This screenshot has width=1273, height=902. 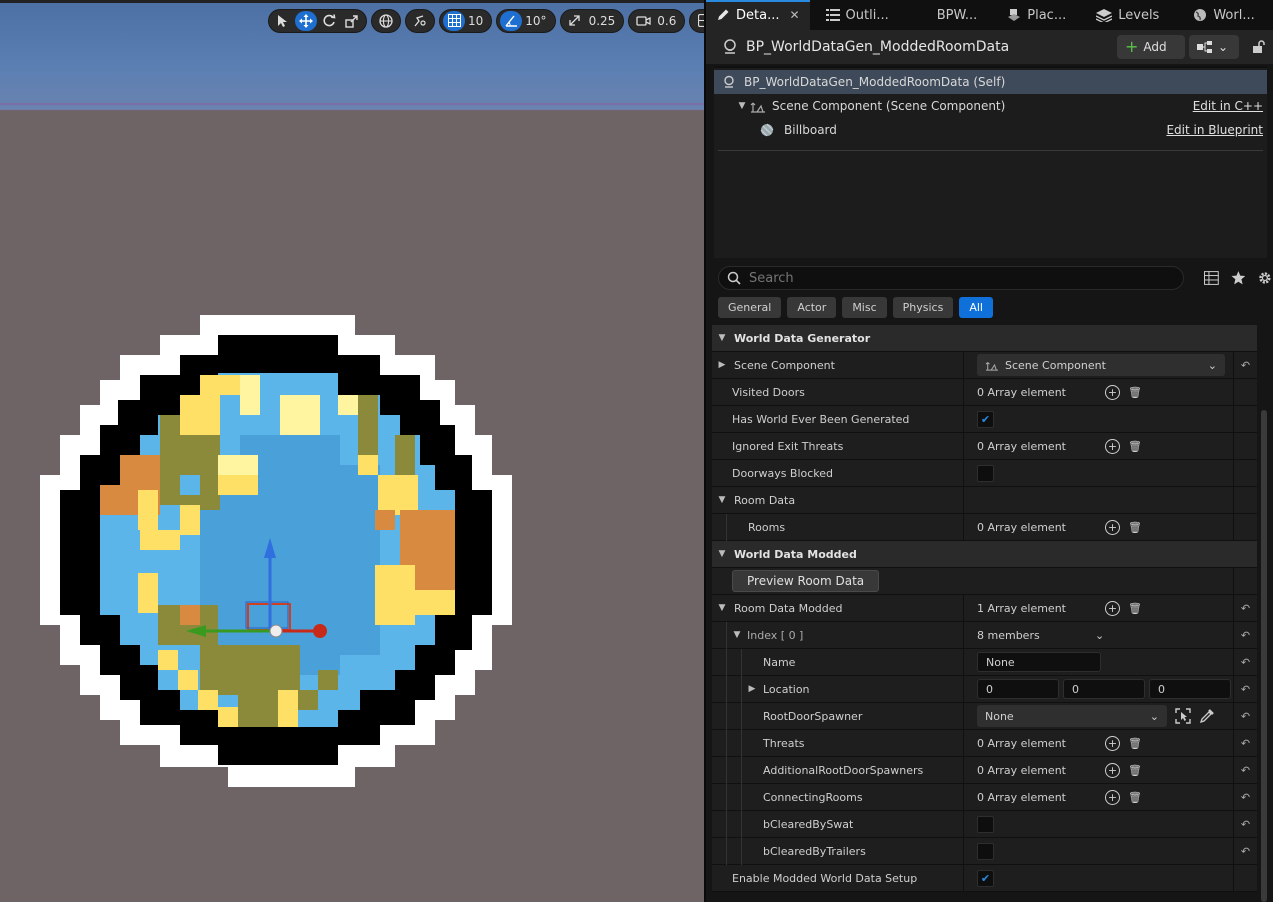 I want to click on enable-modded-checkbox: ✔, so click(x=985, y=878).